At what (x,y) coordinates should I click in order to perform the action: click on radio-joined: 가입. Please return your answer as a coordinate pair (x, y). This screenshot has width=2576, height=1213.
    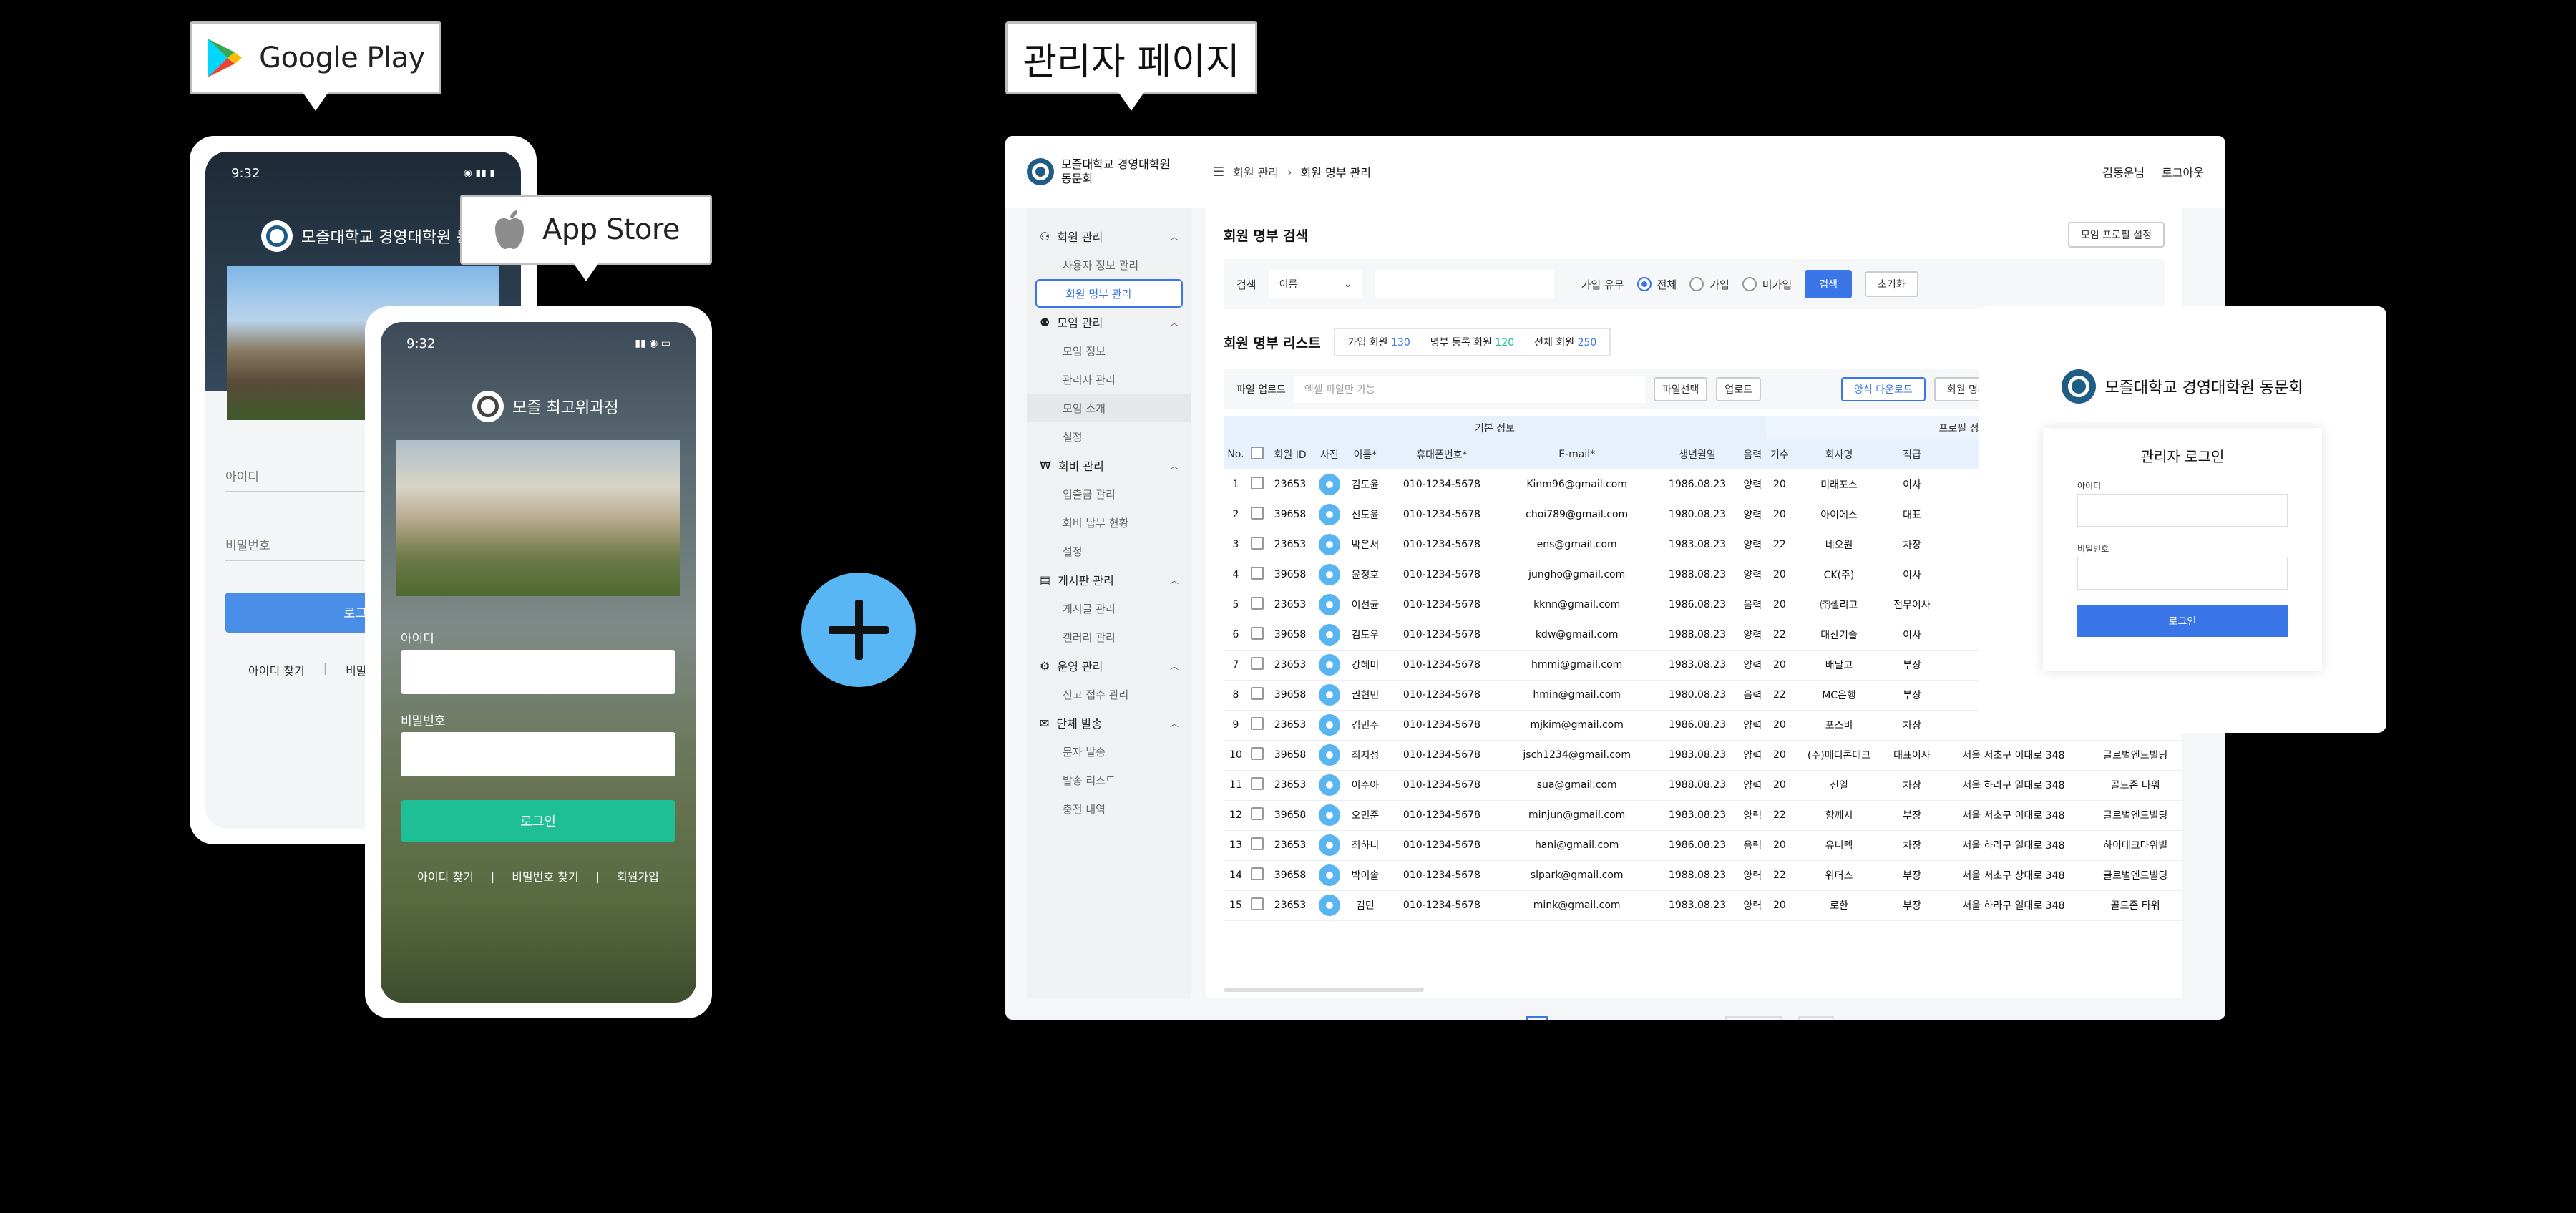
    Looking at the image, I should click on (1709, 285).